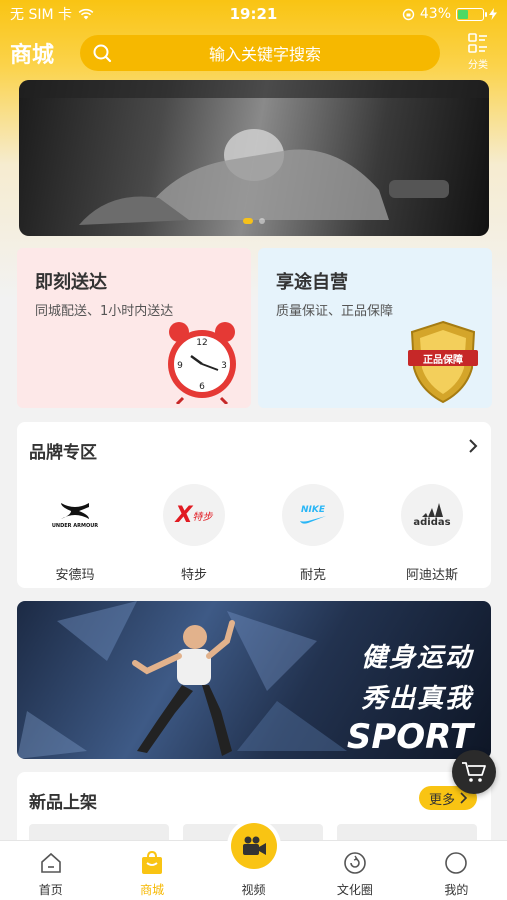 The image size is (507, 900). What do you see at coordinates (86, 14) in the screenshot?
I see `wifi-icon` at bounding box center [86, 14].